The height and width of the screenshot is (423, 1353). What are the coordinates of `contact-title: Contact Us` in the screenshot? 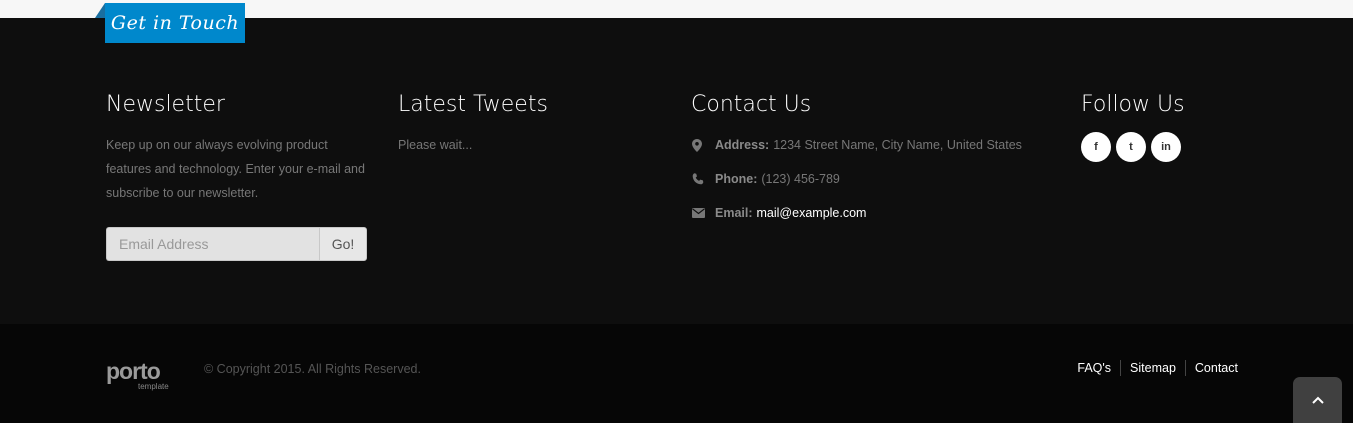 It's located at (751, 104).